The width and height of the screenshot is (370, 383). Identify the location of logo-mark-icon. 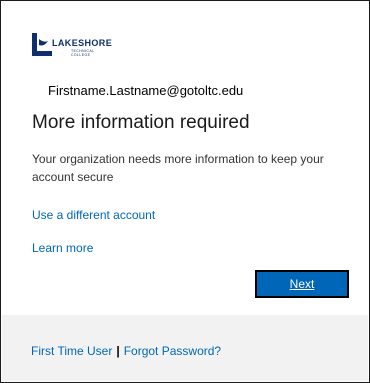
(42, 44).